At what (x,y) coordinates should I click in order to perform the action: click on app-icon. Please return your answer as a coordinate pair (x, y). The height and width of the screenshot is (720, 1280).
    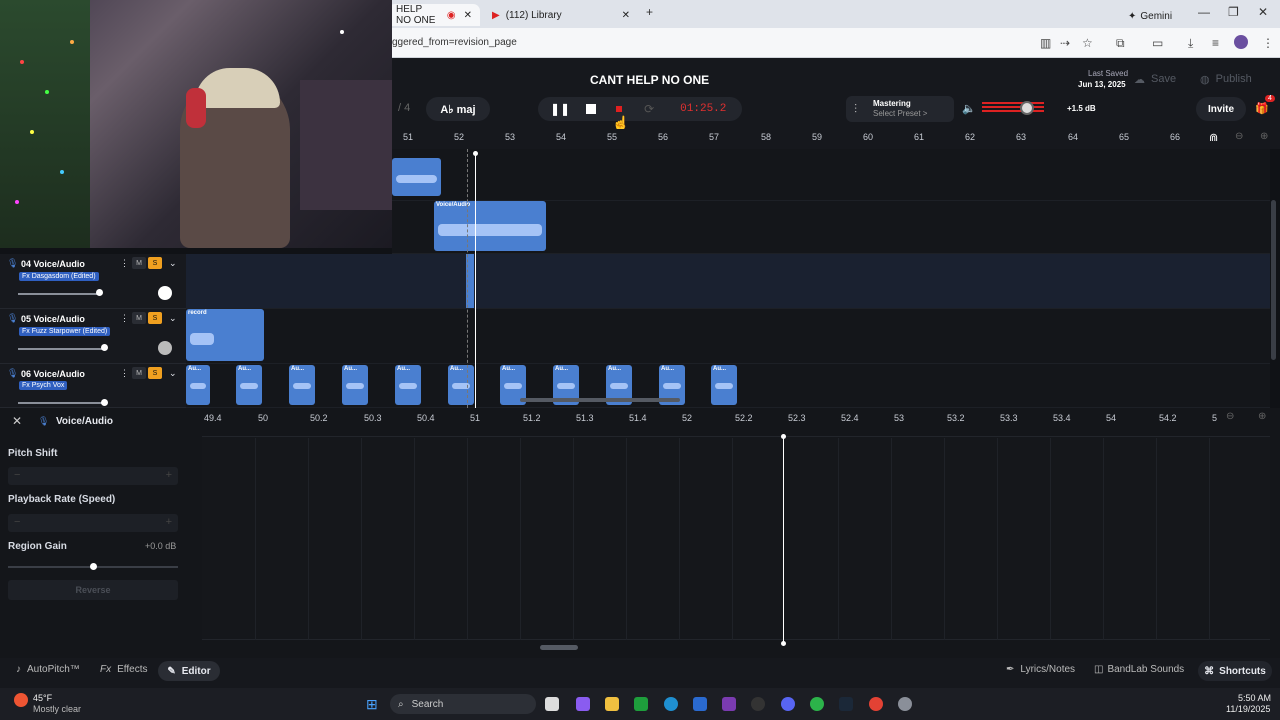
    Looking at the image, I should click on (729, 704).